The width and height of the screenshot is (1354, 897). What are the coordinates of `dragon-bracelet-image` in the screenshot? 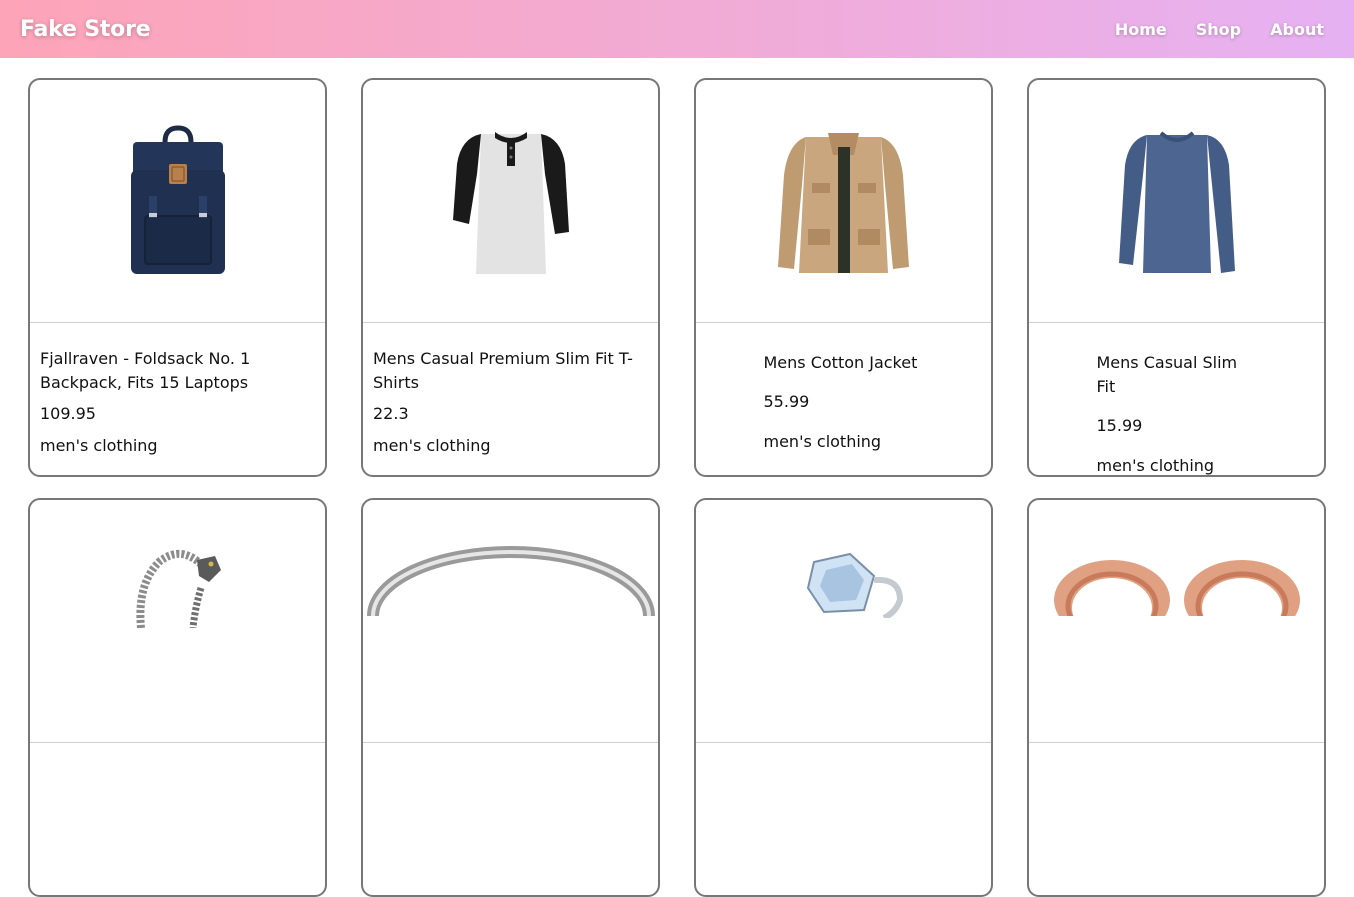 It's located at (178, 589).